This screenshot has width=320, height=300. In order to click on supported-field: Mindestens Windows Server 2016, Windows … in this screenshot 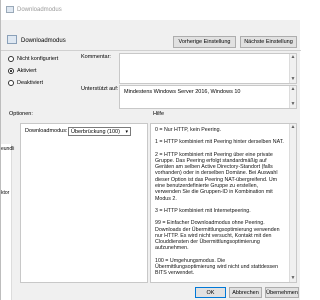, I will do `click(208, 97)`.